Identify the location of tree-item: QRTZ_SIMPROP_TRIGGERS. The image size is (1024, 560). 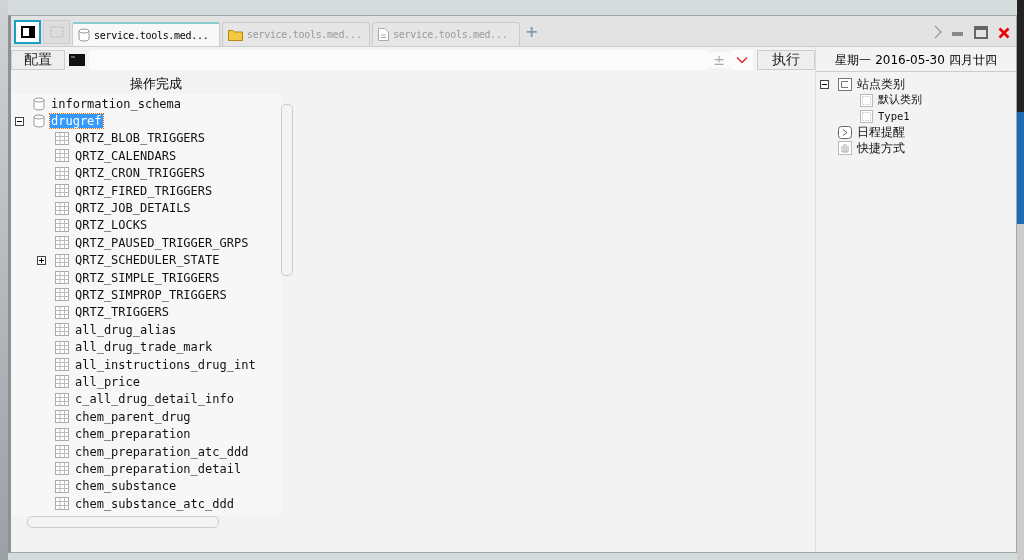
(151, 295).